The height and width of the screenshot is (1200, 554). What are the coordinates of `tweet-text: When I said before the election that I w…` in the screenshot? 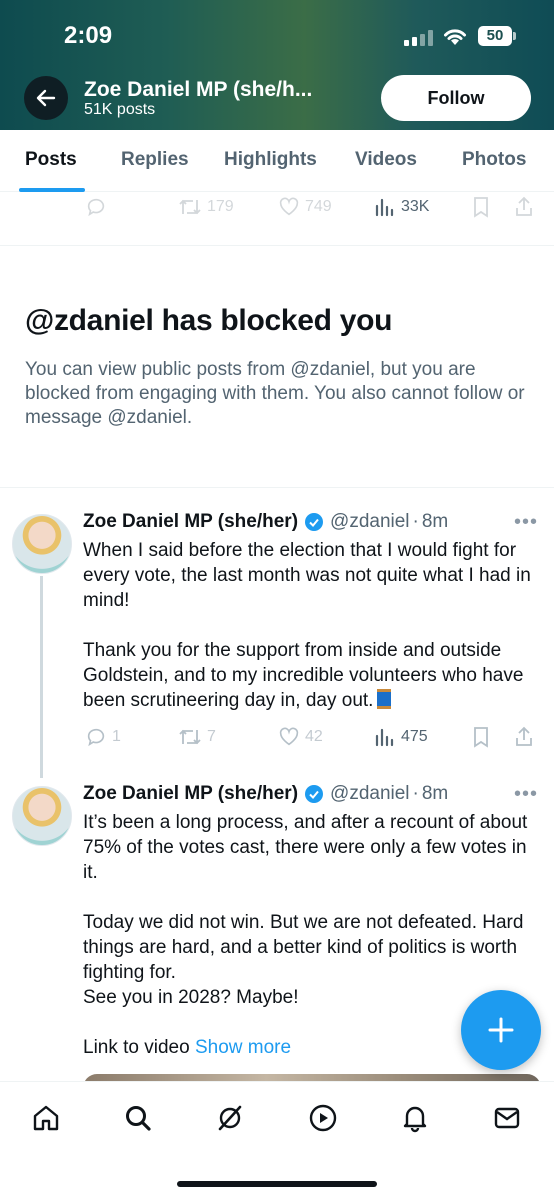 It's located at (313, 625).